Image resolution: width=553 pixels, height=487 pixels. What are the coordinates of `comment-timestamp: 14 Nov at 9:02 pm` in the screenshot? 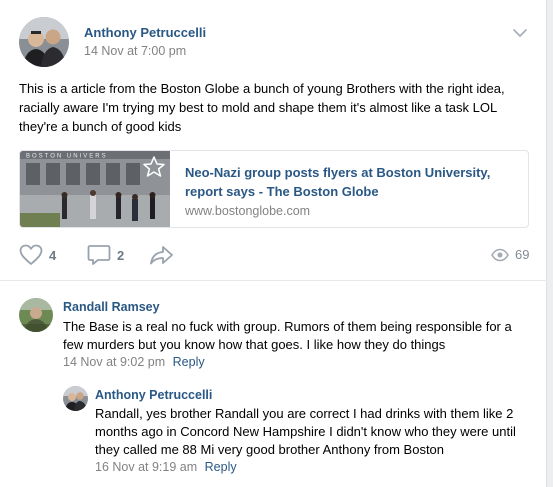 It's located at (114, 362).